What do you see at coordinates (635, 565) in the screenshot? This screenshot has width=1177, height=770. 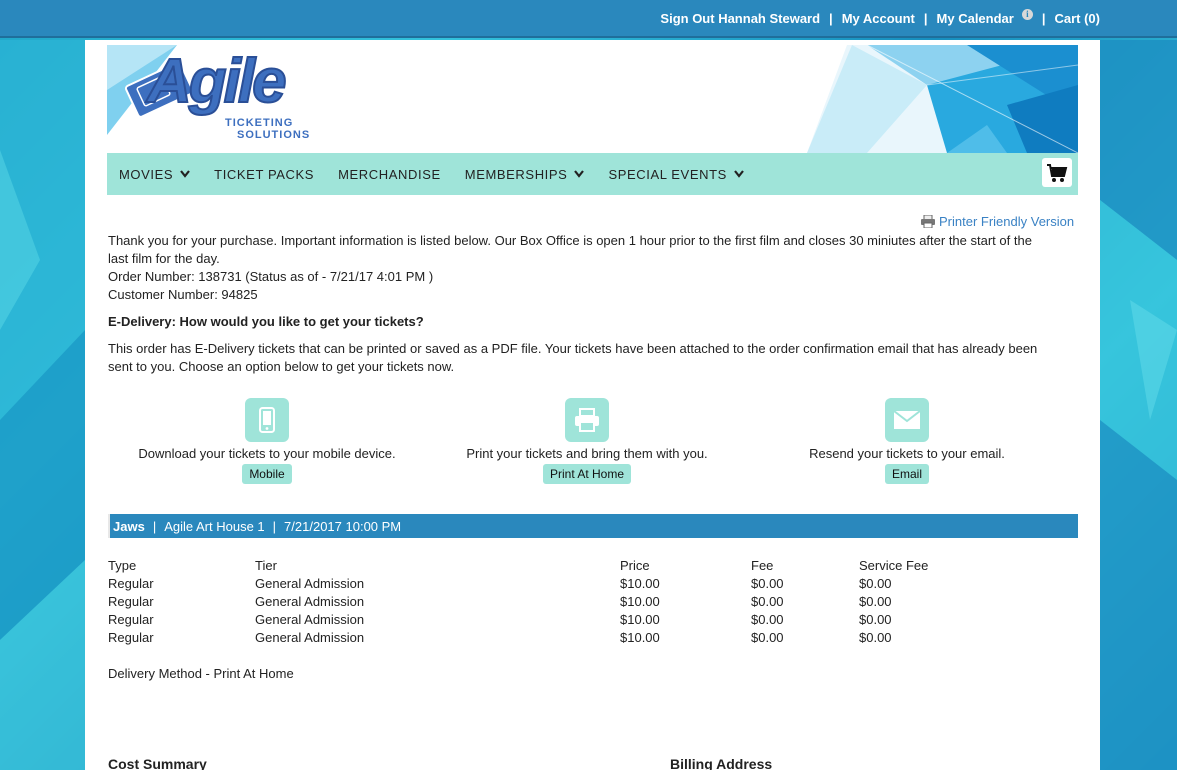 I see `column-header: Price` at bounding box center [635, 565].